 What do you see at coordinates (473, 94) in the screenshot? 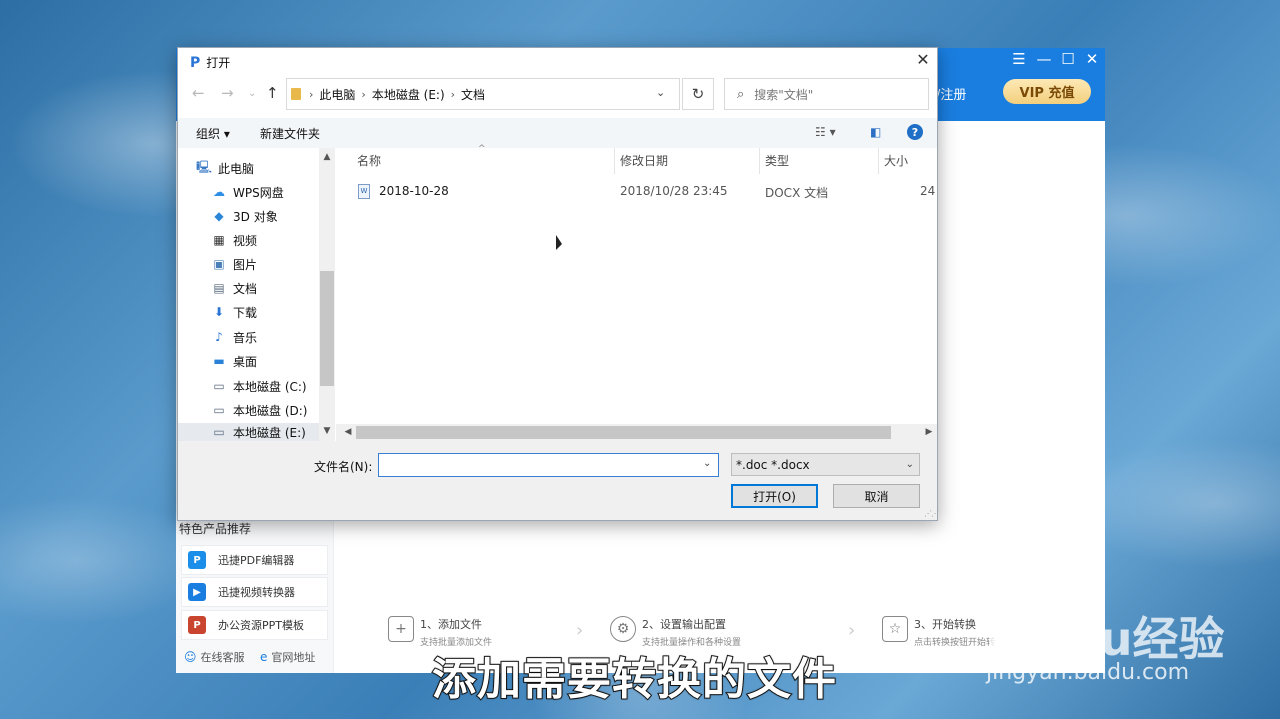
I see `breadcrumb-documents: 文档` at bounding box center [473, 94].